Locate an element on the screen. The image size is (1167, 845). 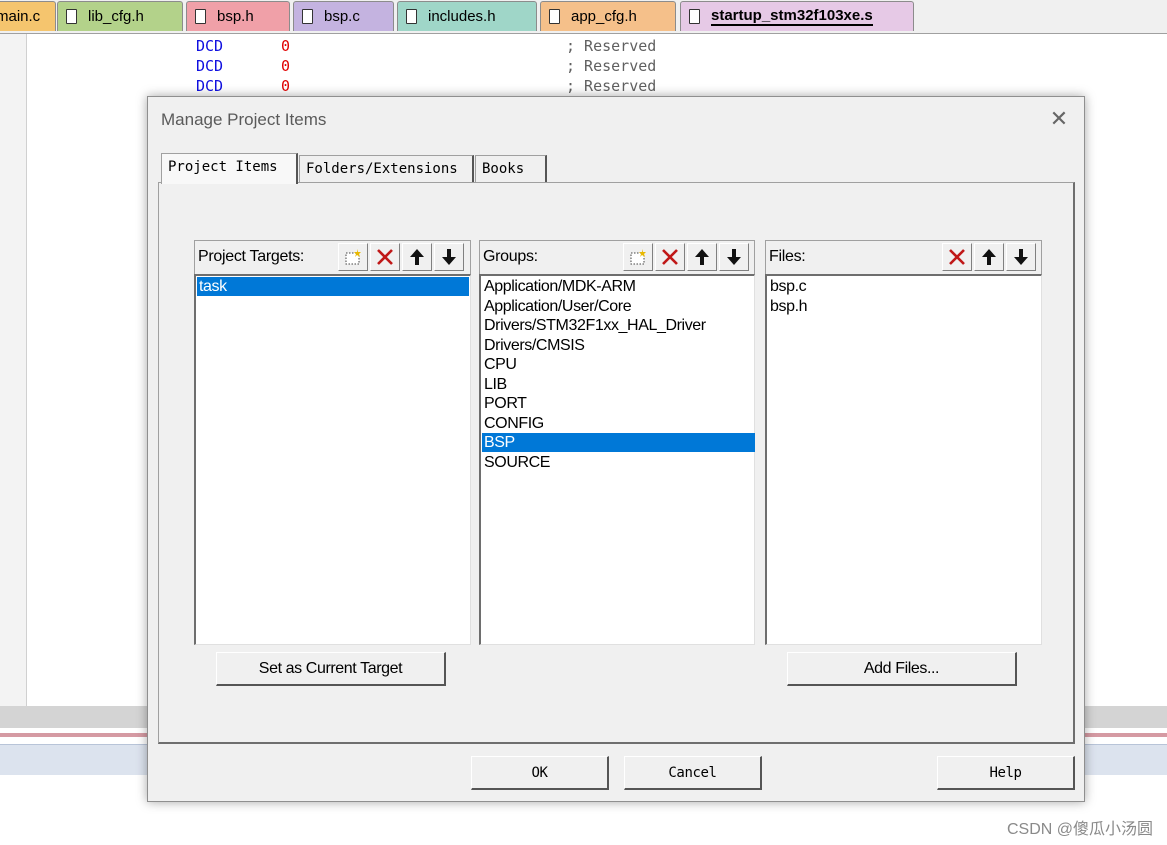
files-title: Files: is located at coordinates (787, 256).